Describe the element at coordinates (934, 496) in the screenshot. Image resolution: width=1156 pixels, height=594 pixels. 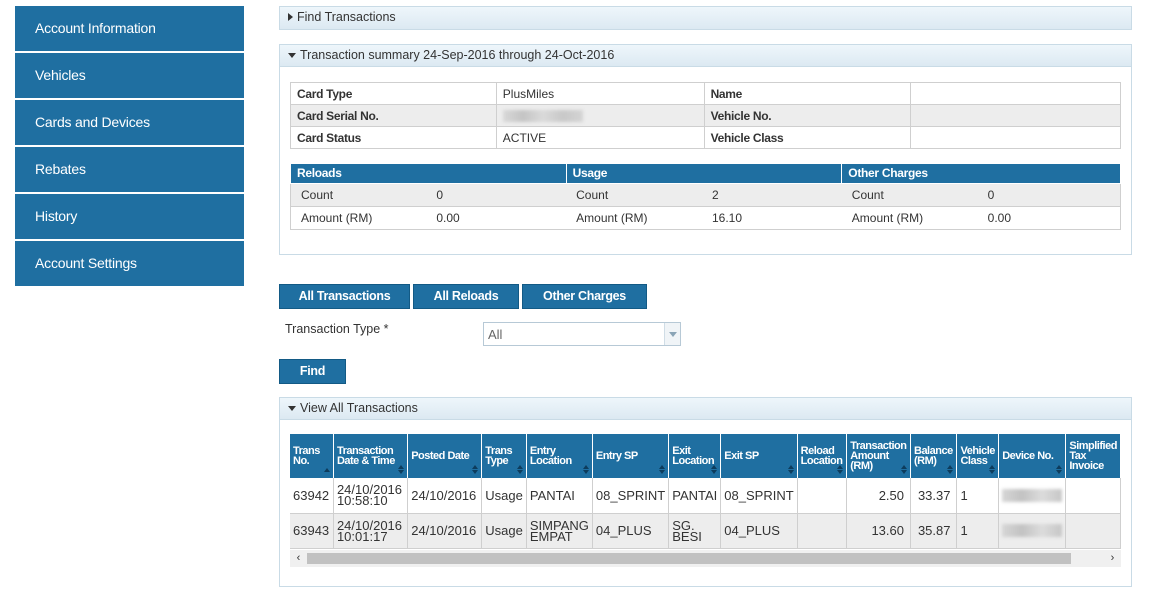
I see `cell-balance: 33.37` at that location.